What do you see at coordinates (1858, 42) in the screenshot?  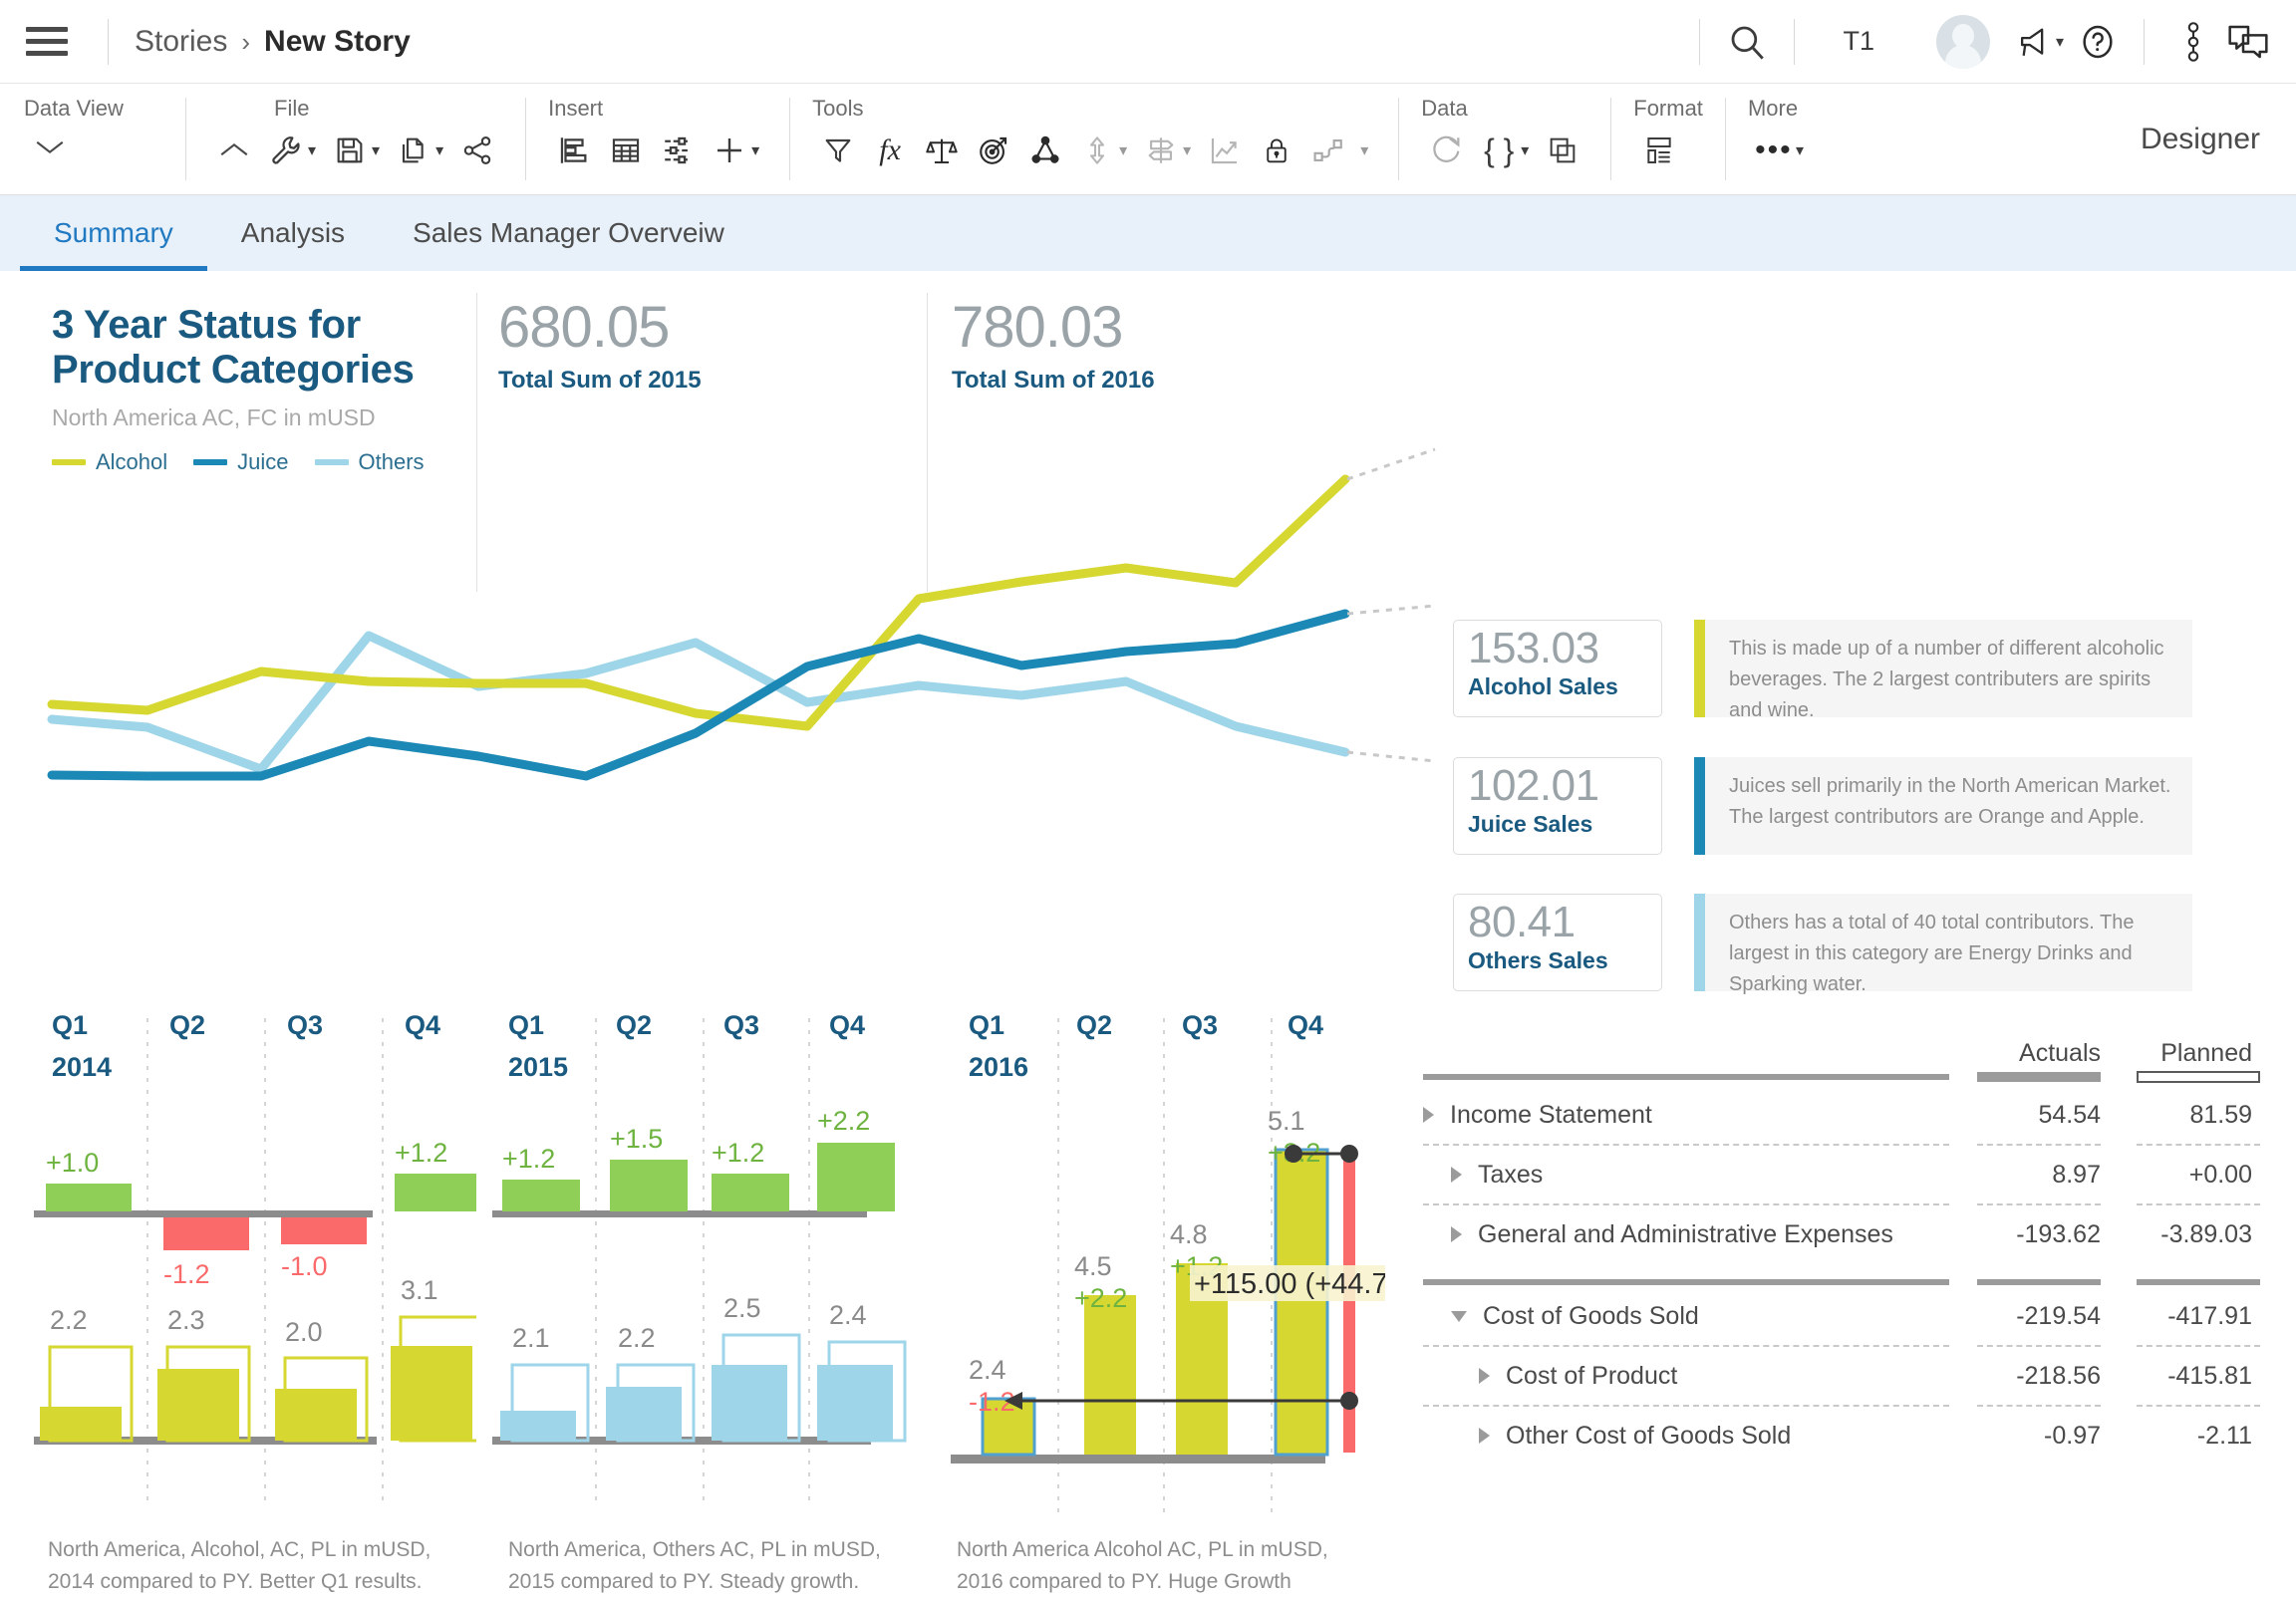 I see `team-label: T1` at bounding box center [1858, 42].